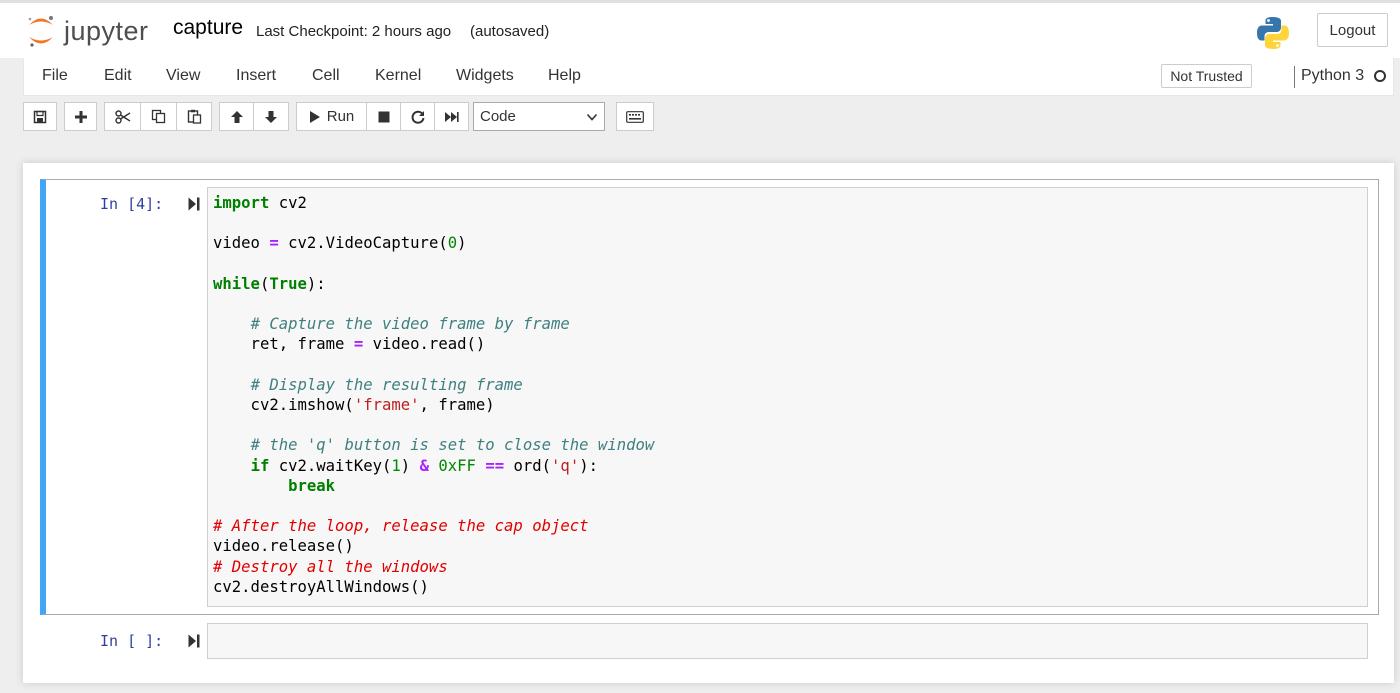  What do you see at coordinates (510, 31) in the screenshot?
I see `autosave-status: (autosaved)` at bounding box center [510, 31].